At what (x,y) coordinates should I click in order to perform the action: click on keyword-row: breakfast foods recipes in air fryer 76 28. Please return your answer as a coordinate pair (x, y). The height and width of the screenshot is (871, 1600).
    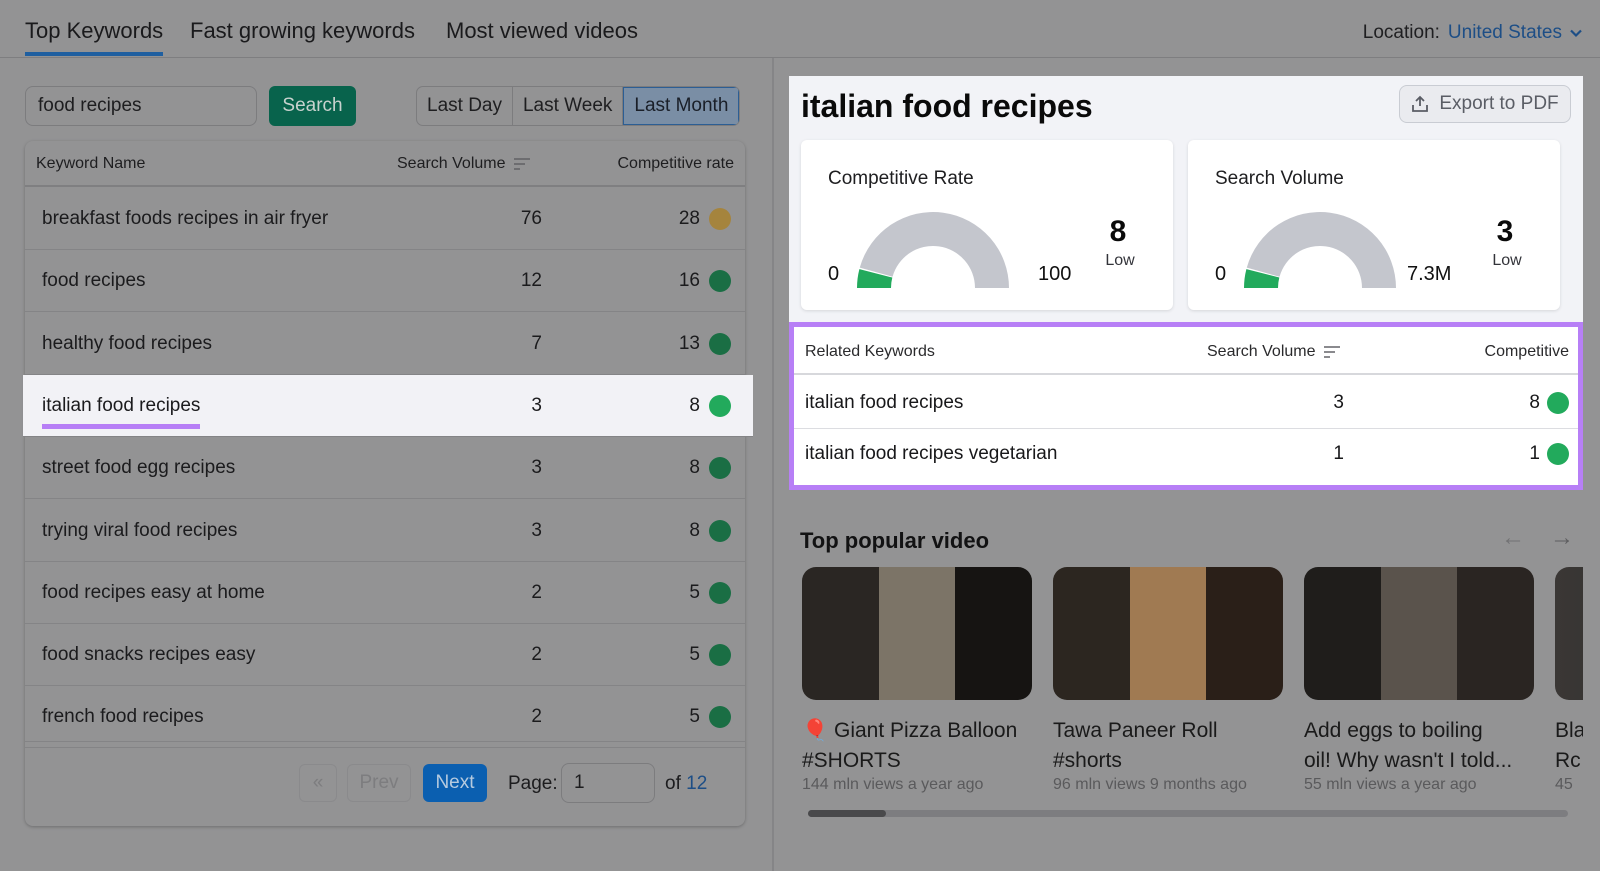
    Looking at the image, I should click on (385, 219).